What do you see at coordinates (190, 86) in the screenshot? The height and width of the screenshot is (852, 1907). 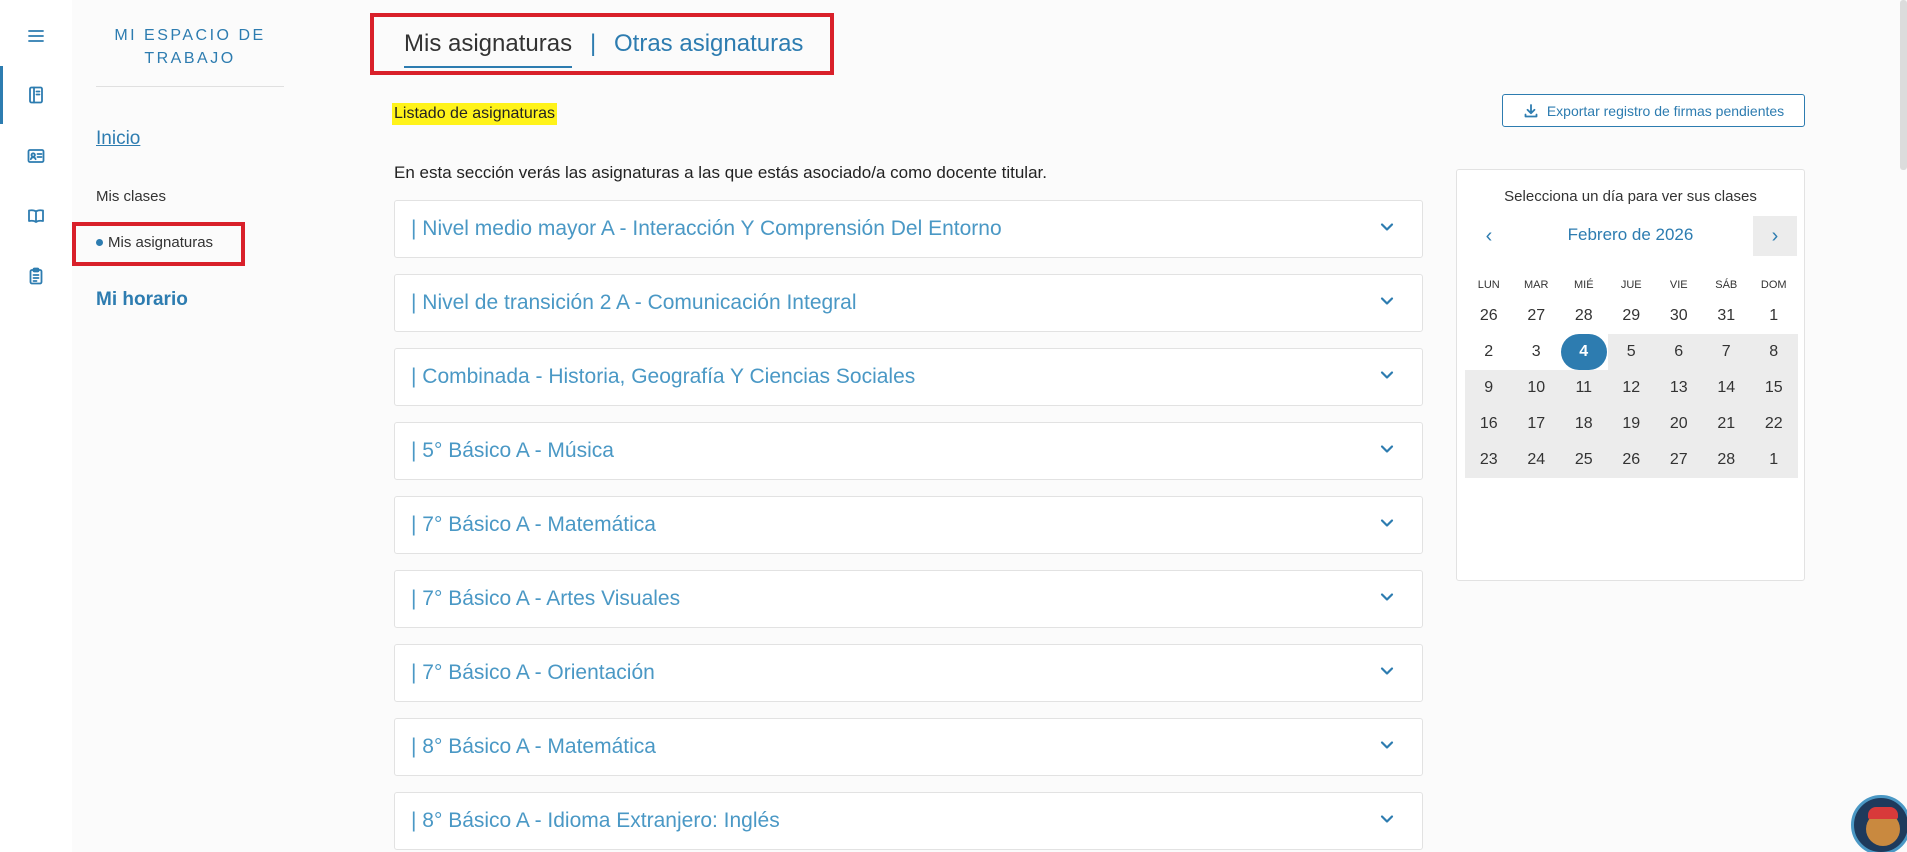 I see `sidebar-divider` at bounding box center [190, 86].